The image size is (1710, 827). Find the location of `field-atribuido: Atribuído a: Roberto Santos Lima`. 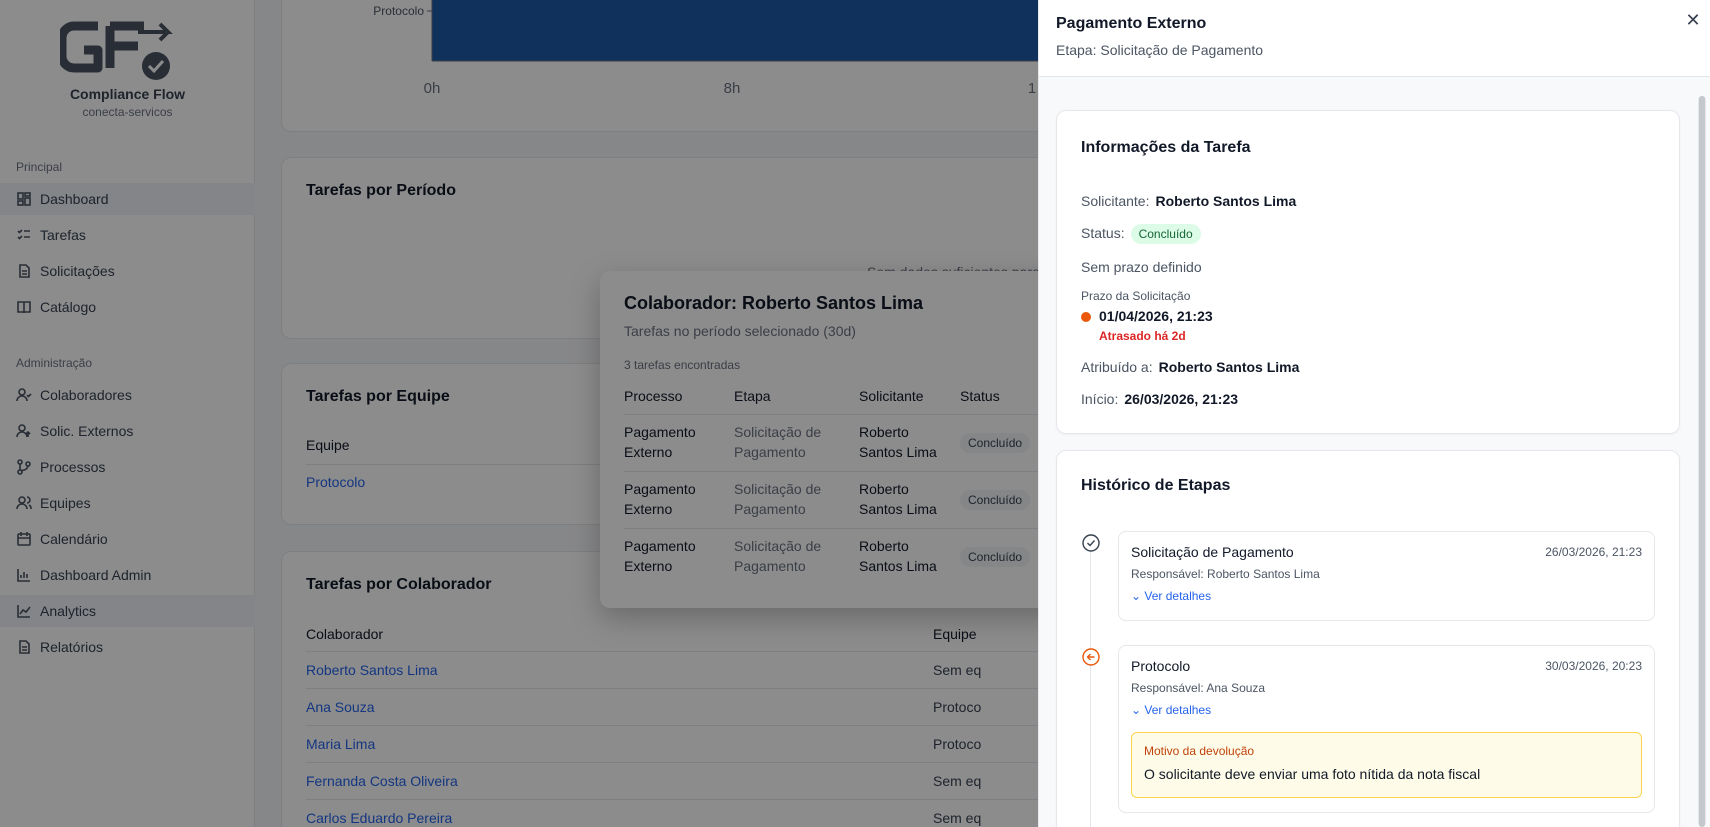

field-atribuido: Atribuído a: Roberto Santos Lima is located at coordinates (1190, 367).